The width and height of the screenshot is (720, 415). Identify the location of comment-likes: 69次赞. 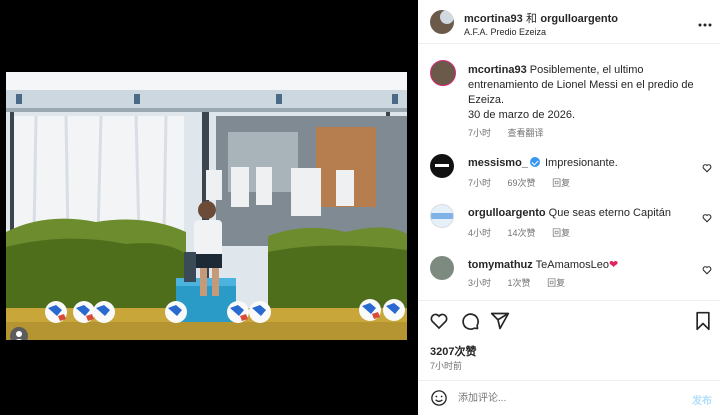
(522, 183).